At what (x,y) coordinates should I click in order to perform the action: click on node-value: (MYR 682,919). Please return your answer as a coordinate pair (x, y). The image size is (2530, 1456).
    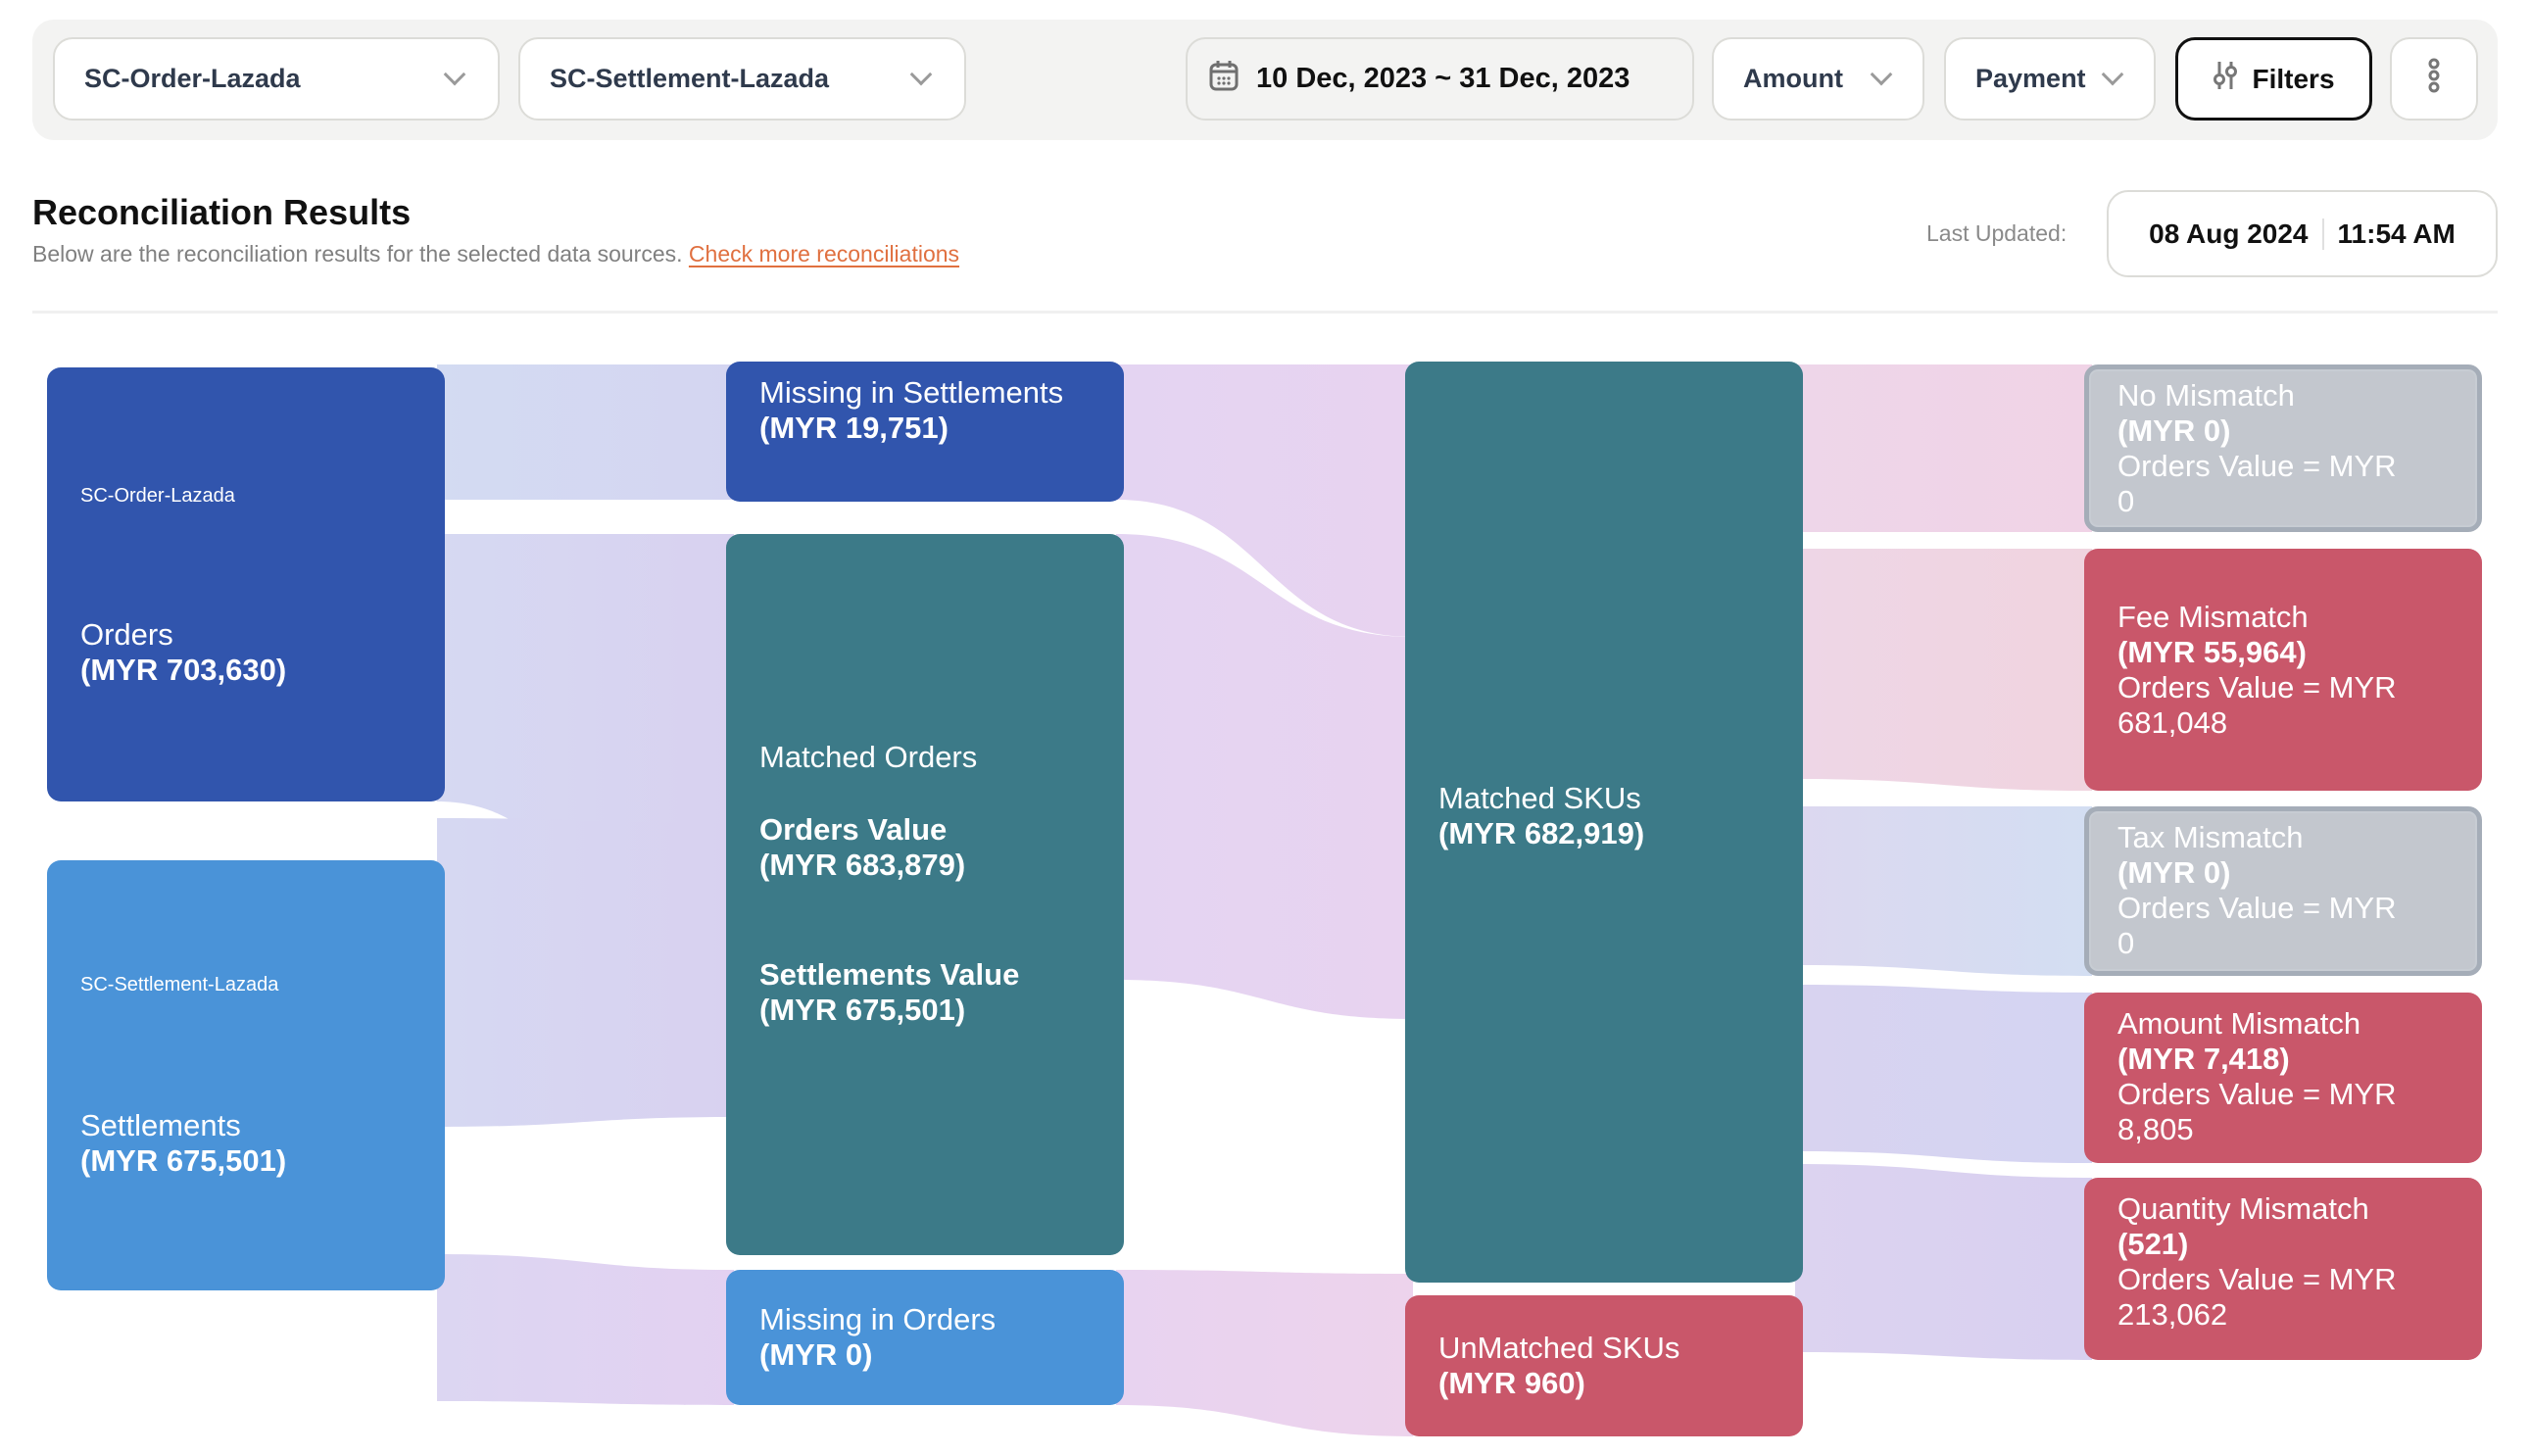
    Looking at the image, I should click on (1542, 833).